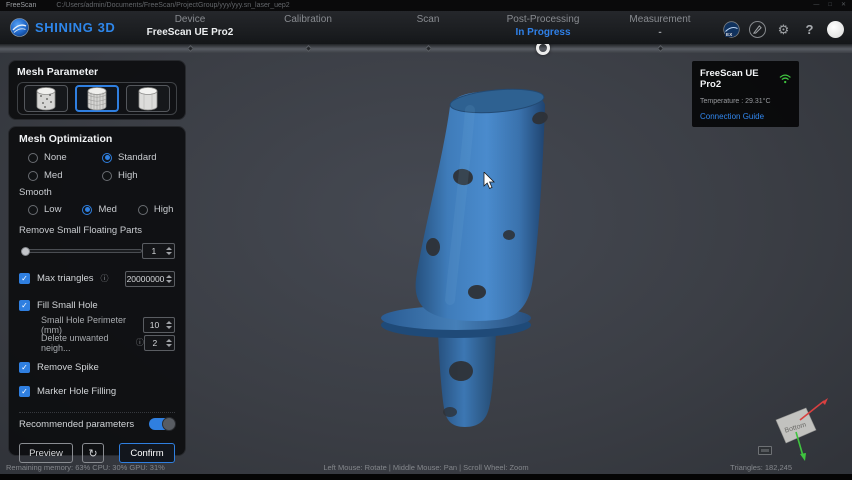 Image resolution: width=852 pixels, height=480 pixels. Describe the element at coordinates (660, 32) in the screenshot. I see `tab-measurement-sub: -` at that location.